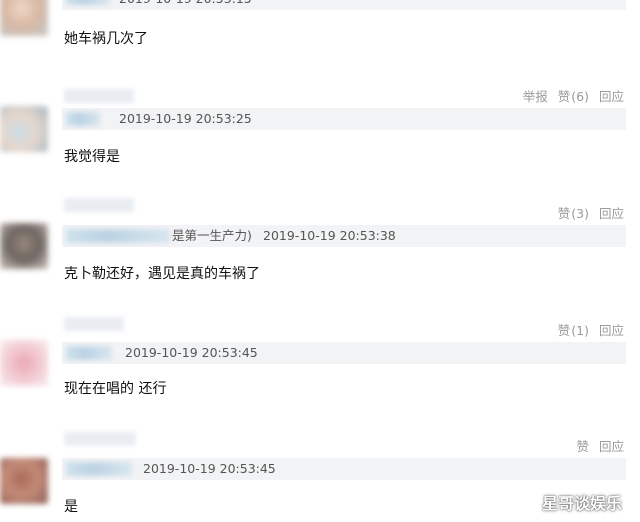 This screenshot has height=522, width=640. What do you see at coordinates (71, 507) in the screenshot?
I see `comment-text: 是` at bounding box center [71, 507].